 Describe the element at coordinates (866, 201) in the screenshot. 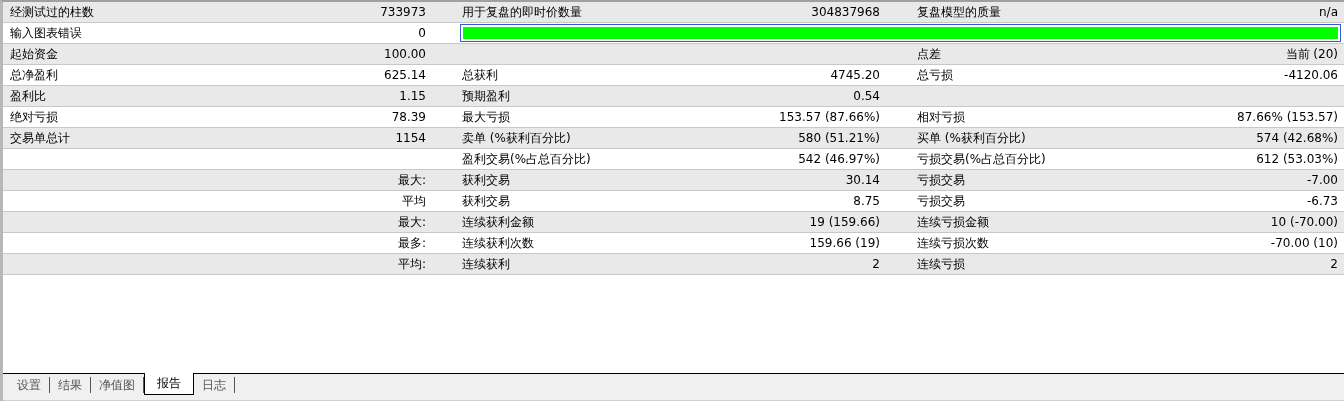

I see `metric-value: 8.75` at that location.